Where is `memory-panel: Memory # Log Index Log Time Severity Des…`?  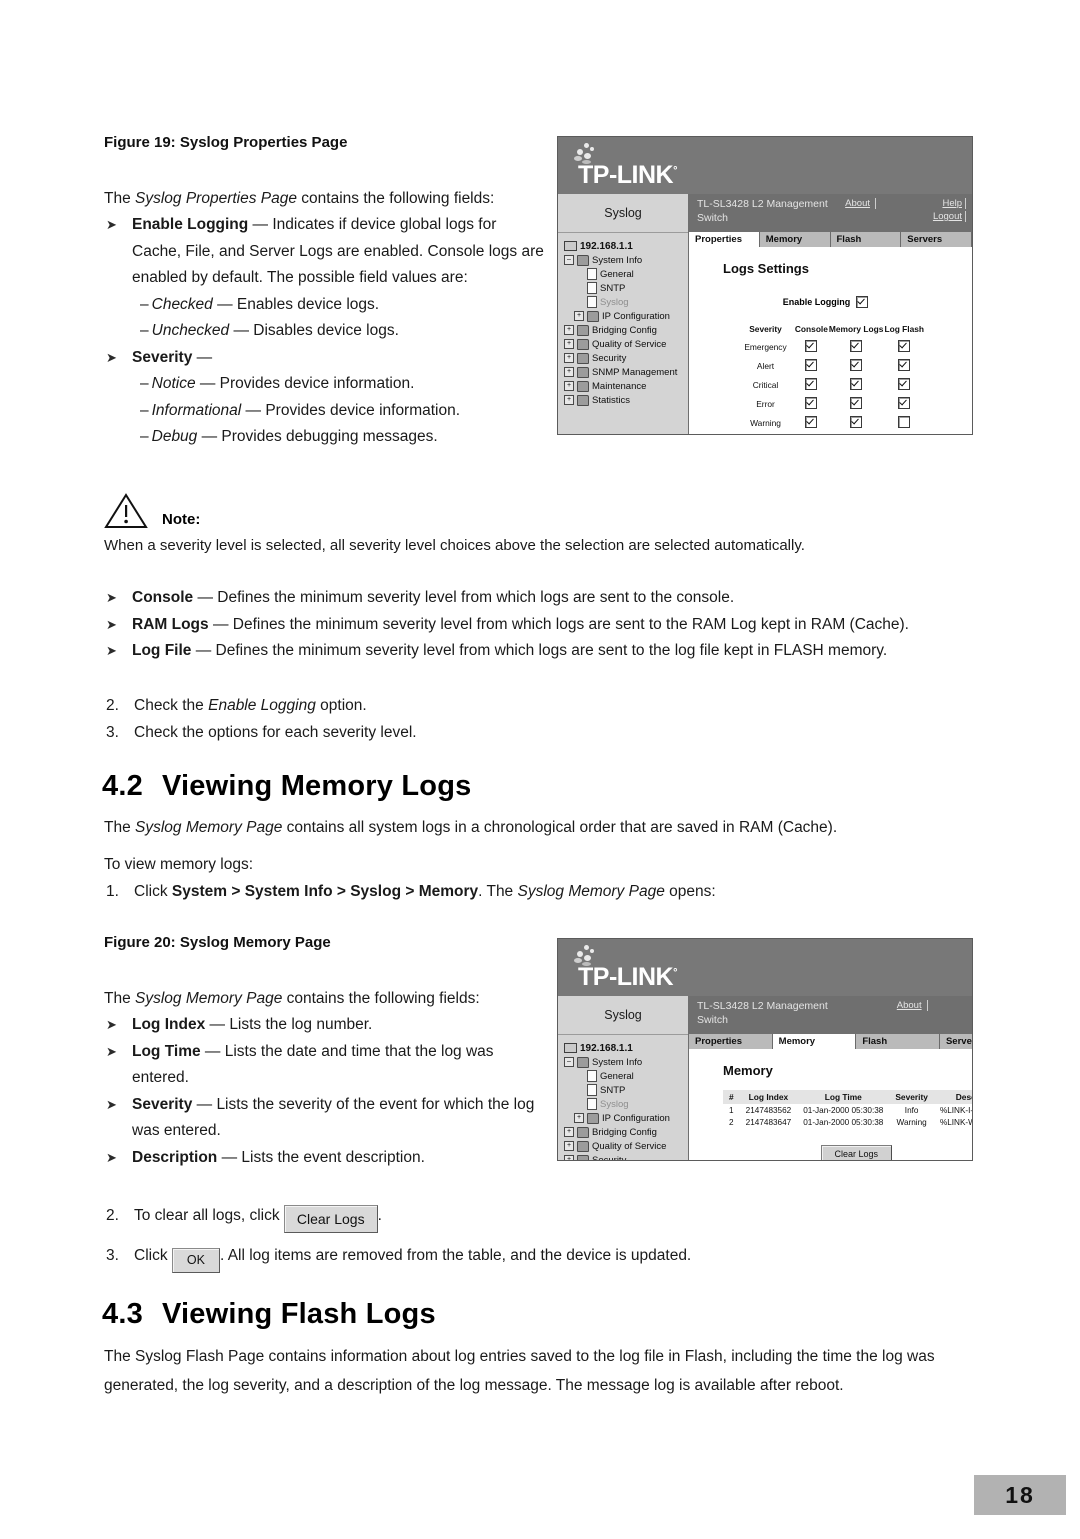 memory-panel: Memory # Log Index Log Time Severity Des… is located at coordinates (830, 1104).